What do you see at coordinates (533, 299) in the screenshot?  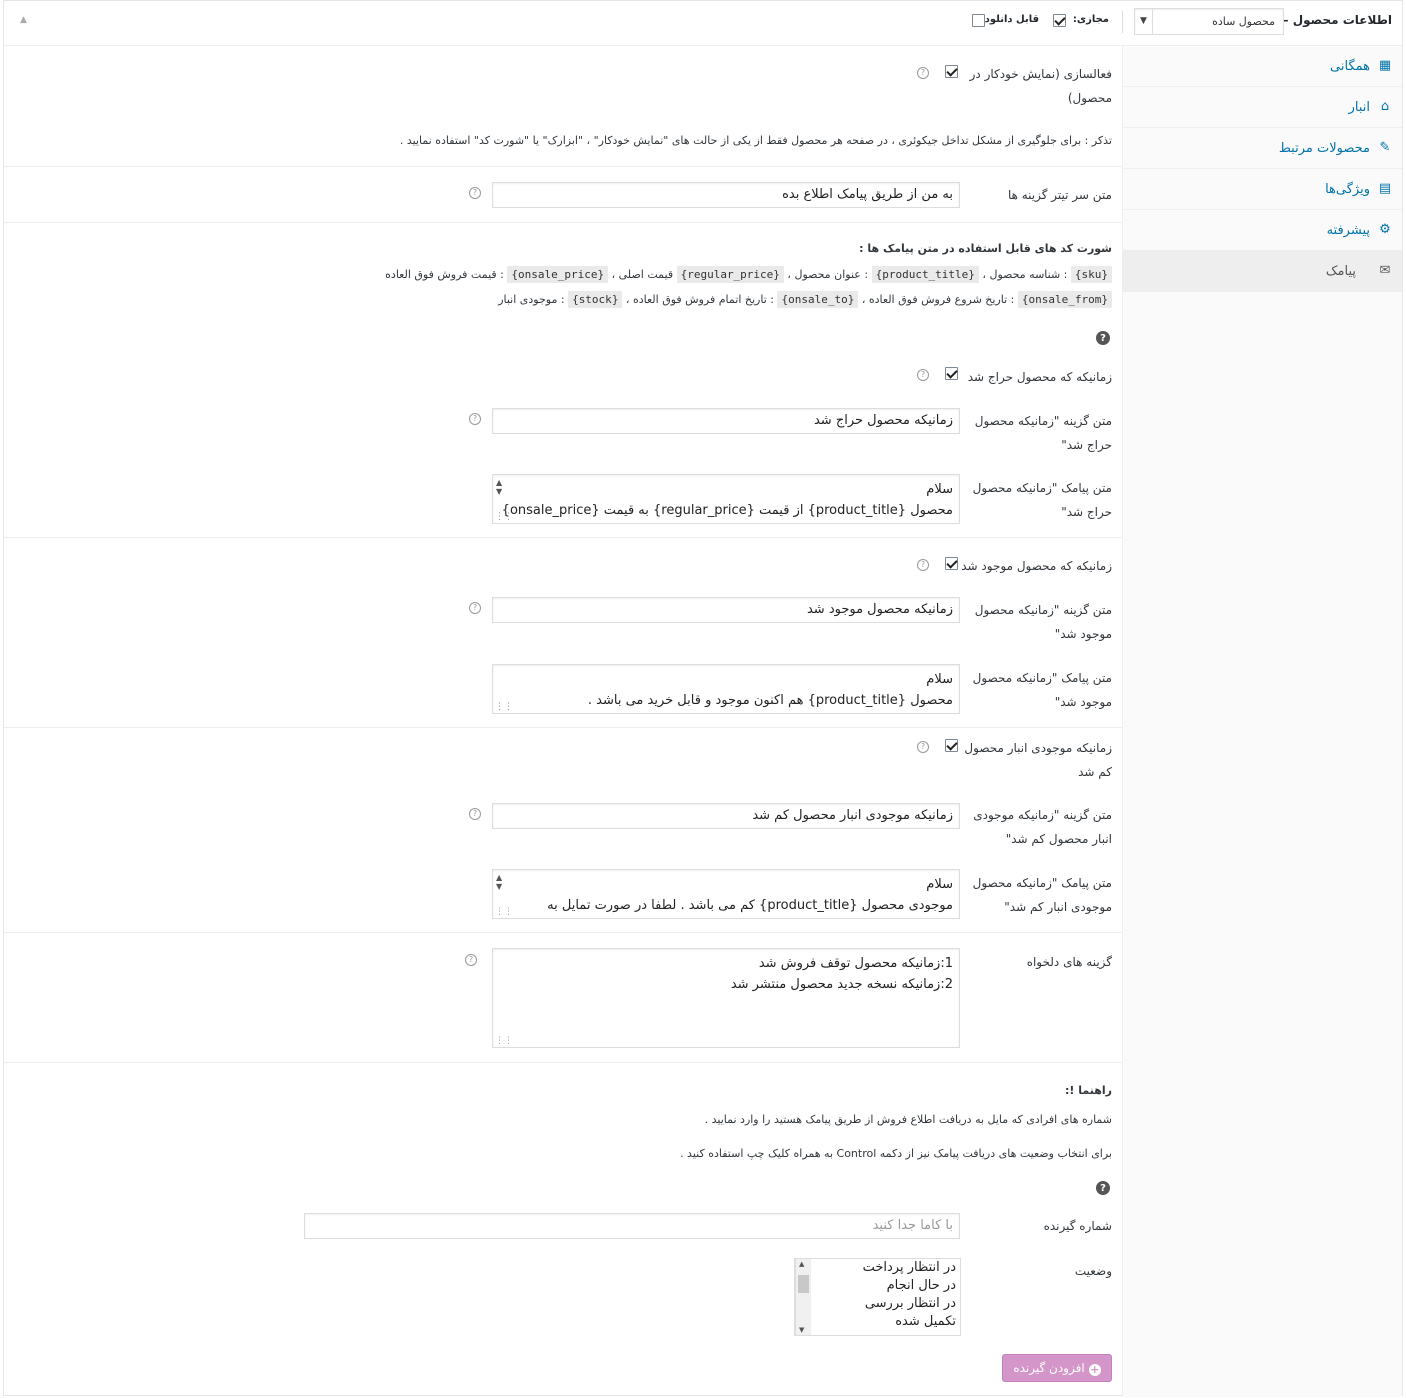 I see `shortcode-desc: : موجودی انبار` at bounding box center [533, 299].